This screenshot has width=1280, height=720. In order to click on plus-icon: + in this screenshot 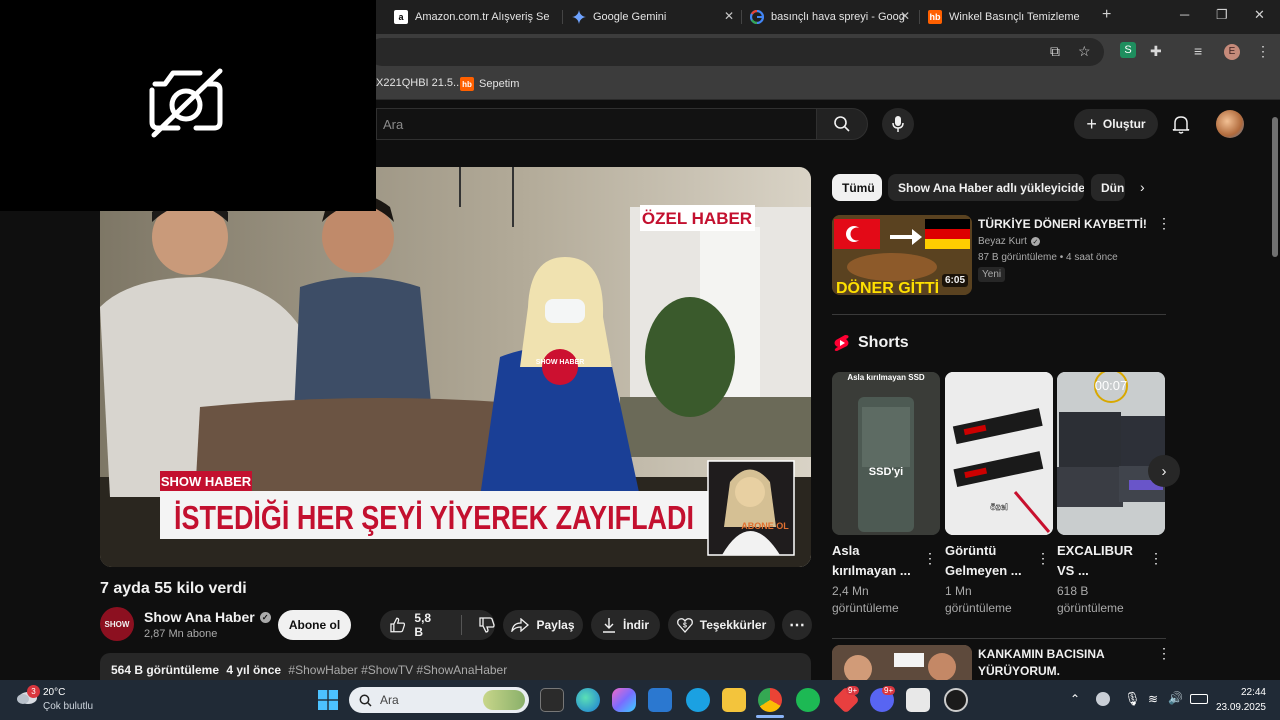, I will do `click(1091, 123)`.